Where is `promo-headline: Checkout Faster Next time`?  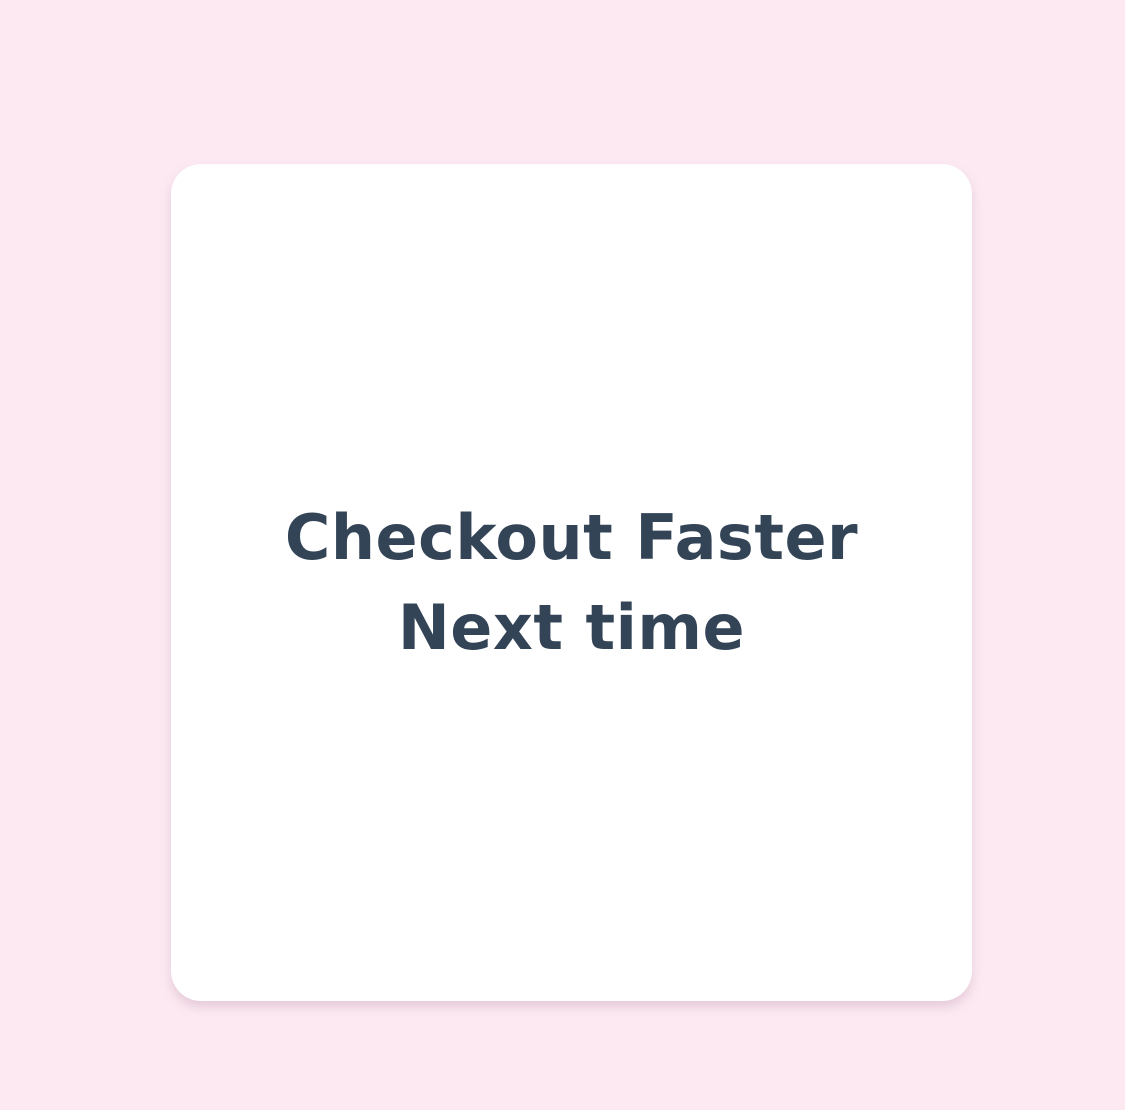 promo-headline: Checkout Faster Next time is located at coordinates (571, 583).